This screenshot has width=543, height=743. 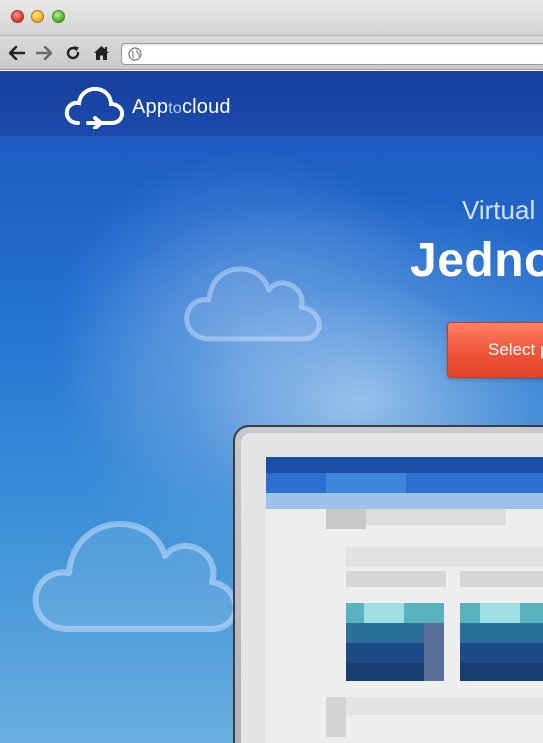 I want to click on globe-icon, so click(x=135, y=54).